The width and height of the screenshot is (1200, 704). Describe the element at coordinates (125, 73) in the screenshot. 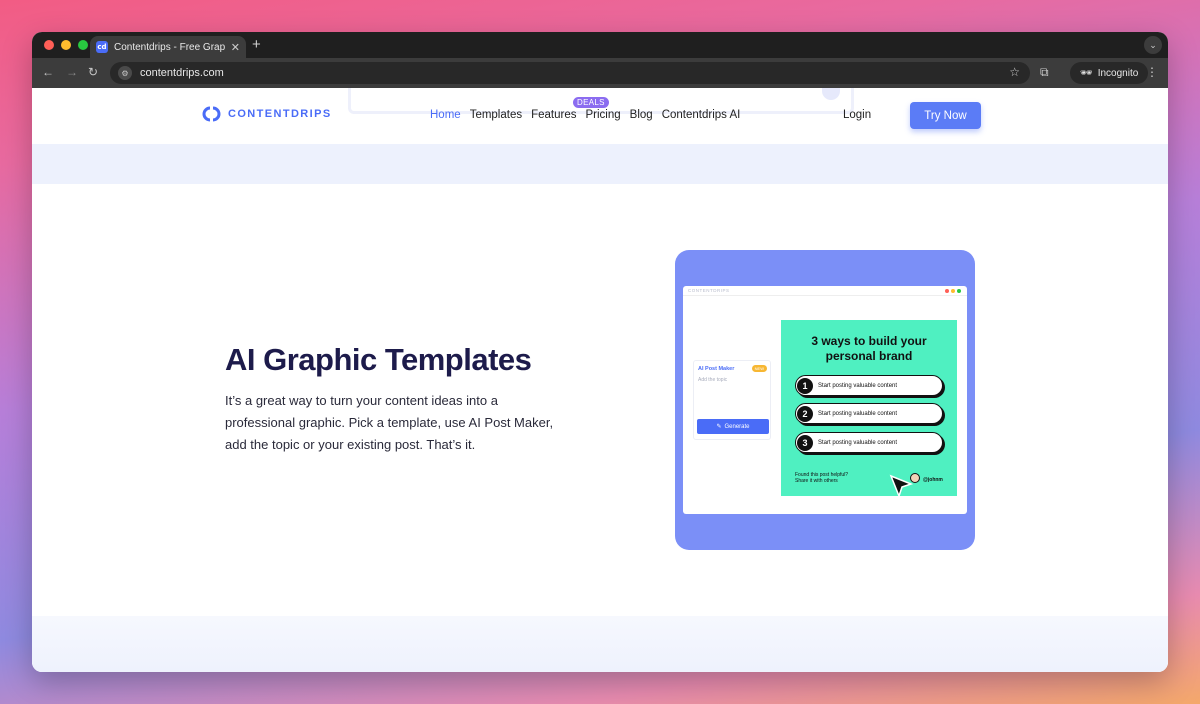

I see `site-info-icon: ⚙` at that location.